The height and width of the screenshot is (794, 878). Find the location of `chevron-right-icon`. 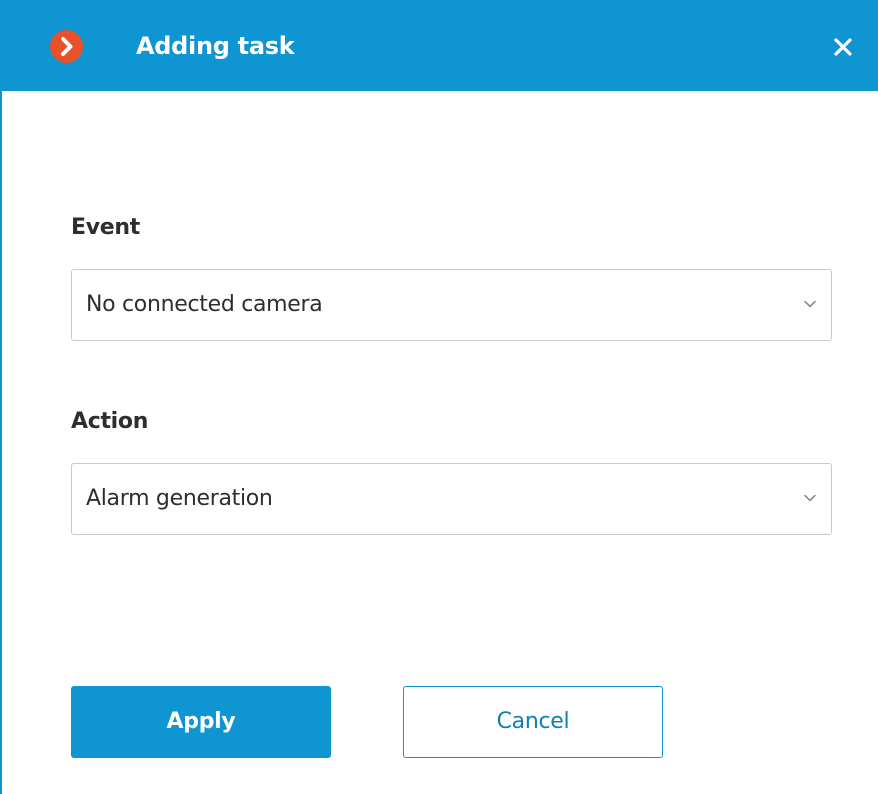

chevron-right-icon is located at coordinates (67, 46).